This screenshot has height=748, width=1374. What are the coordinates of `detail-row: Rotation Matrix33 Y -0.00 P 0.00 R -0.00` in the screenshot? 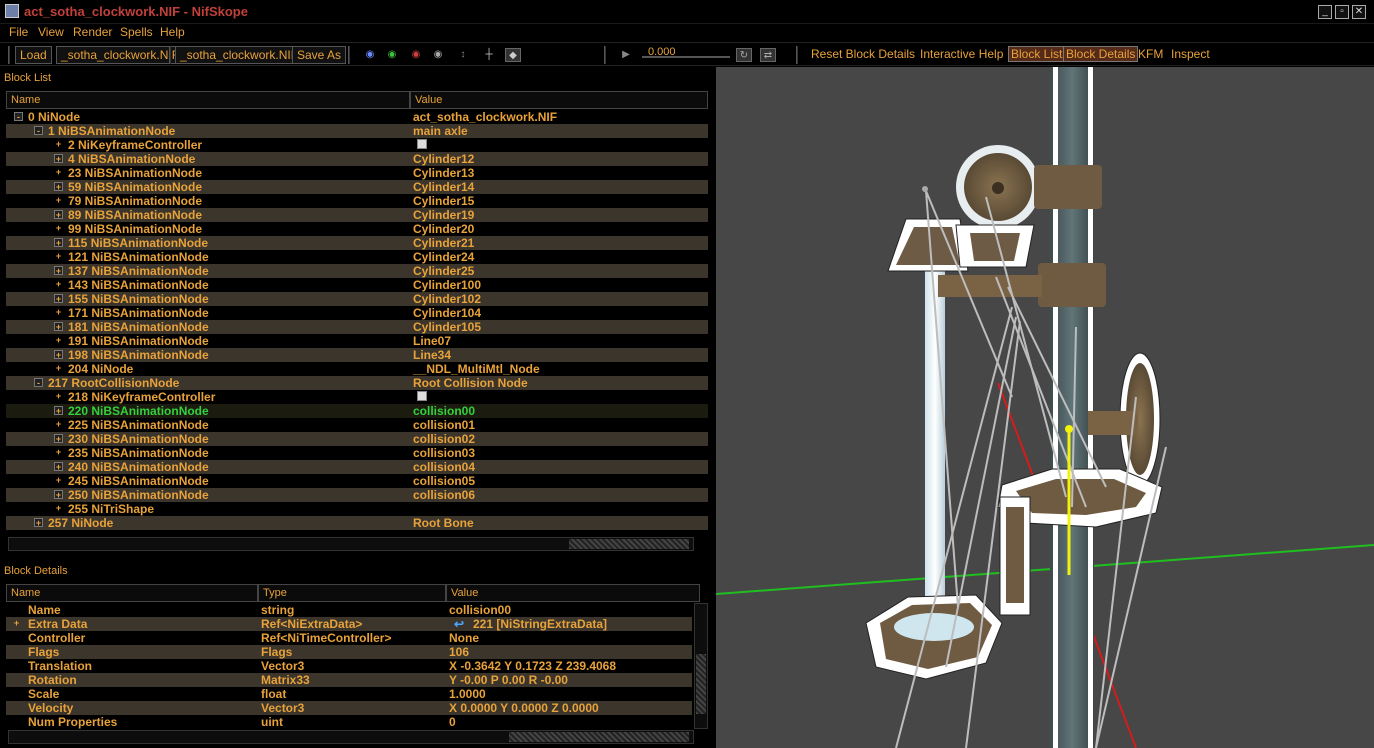 It's located at (349, 680).